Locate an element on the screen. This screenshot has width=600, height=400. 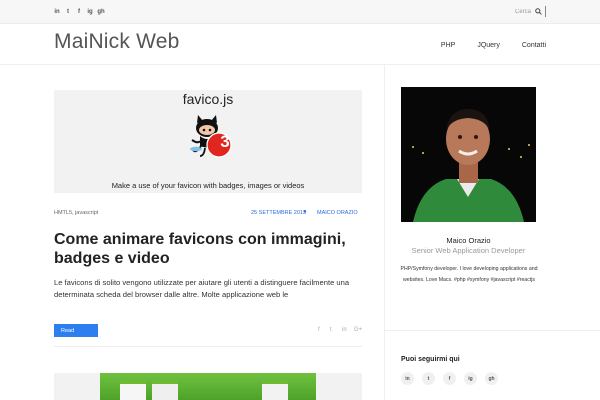
nav-item-contatti: Contatti is located at coordinates (534, 45).